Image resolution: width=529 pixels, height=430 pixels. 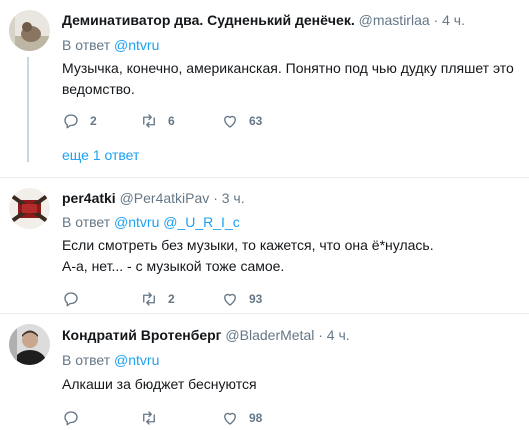 I want to click on mention-link: @_U_R_I_c, so click(x=201, y=222).